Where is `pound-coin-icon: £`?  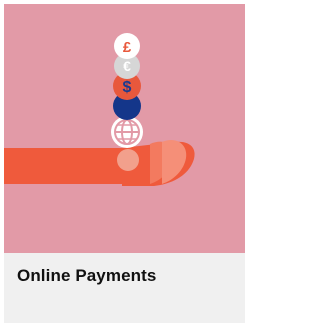 pound-coin-icon: £ is located at coordinates (127, 46).